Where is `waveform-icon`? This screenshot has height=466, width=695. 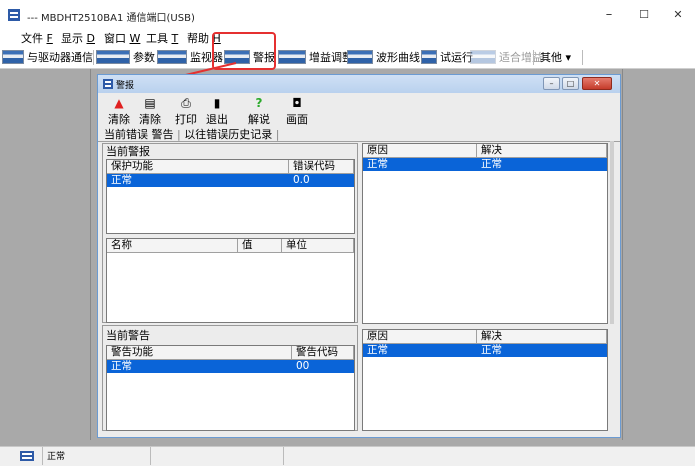
waveform-icon is located at coordinates (360, 57).